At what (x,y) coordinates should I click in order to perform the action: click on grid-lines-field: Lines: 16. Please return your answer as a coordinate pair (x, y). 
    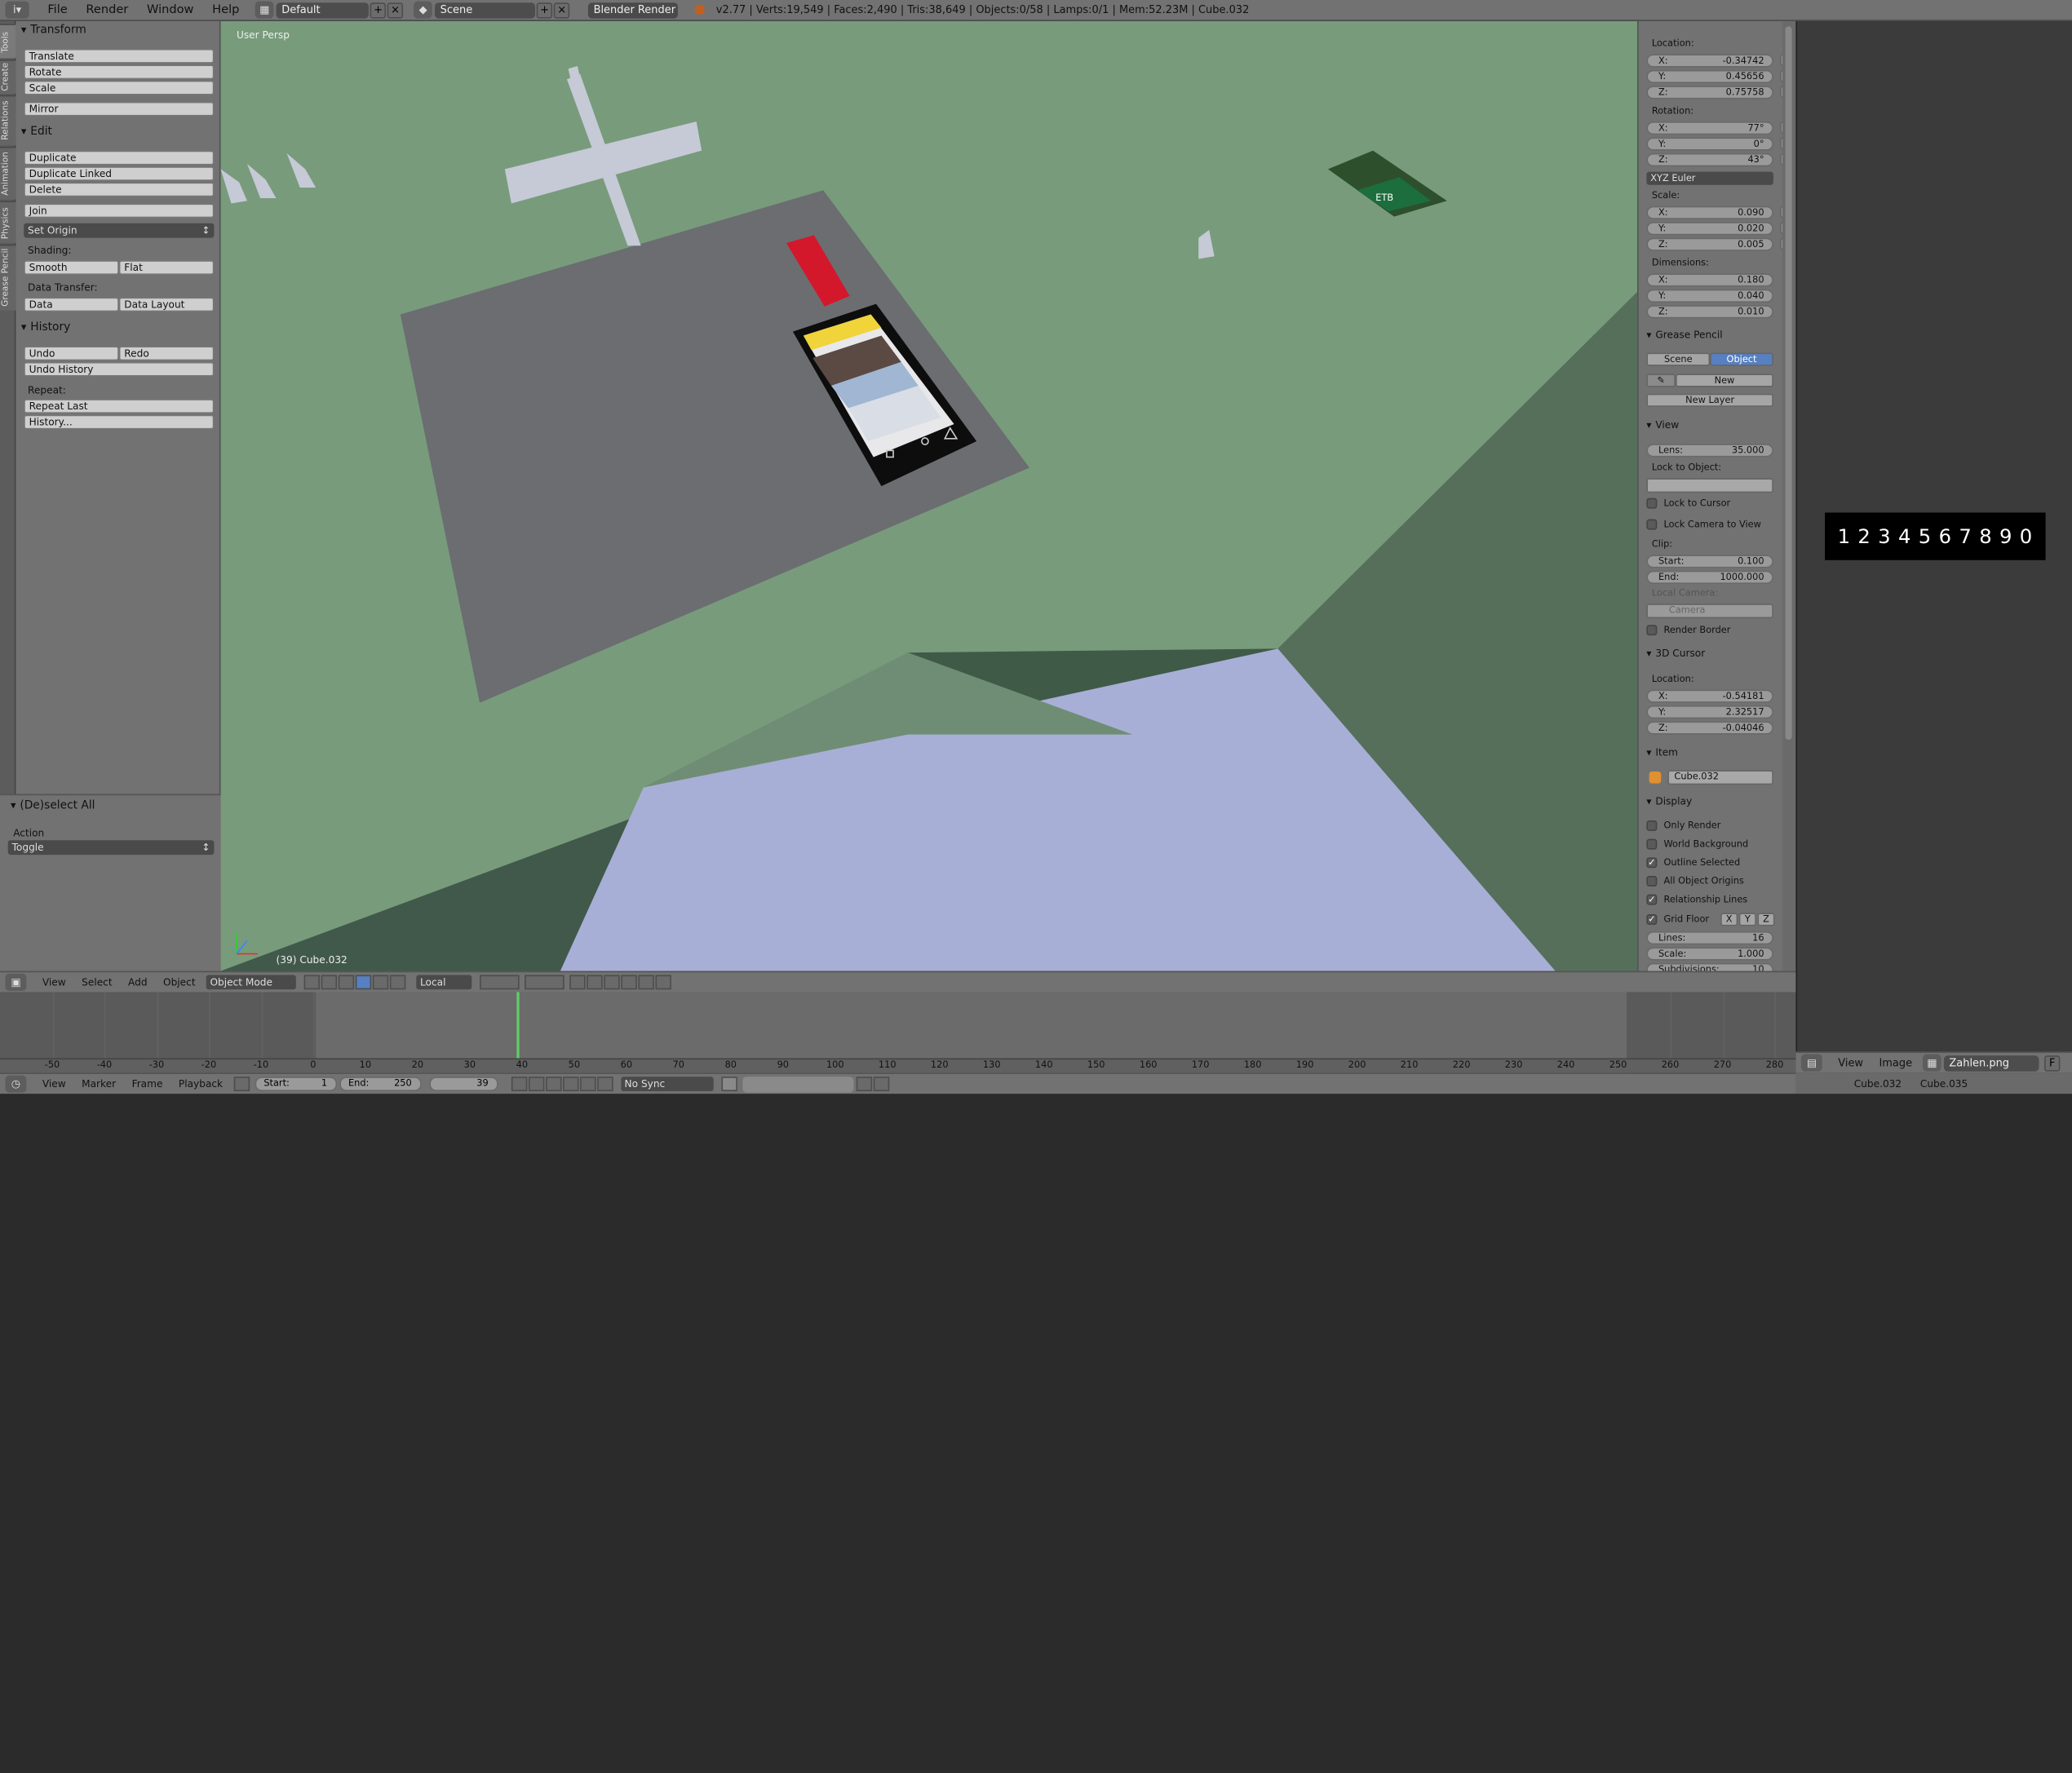
    Looking at the image, I should click on (1709, 938).